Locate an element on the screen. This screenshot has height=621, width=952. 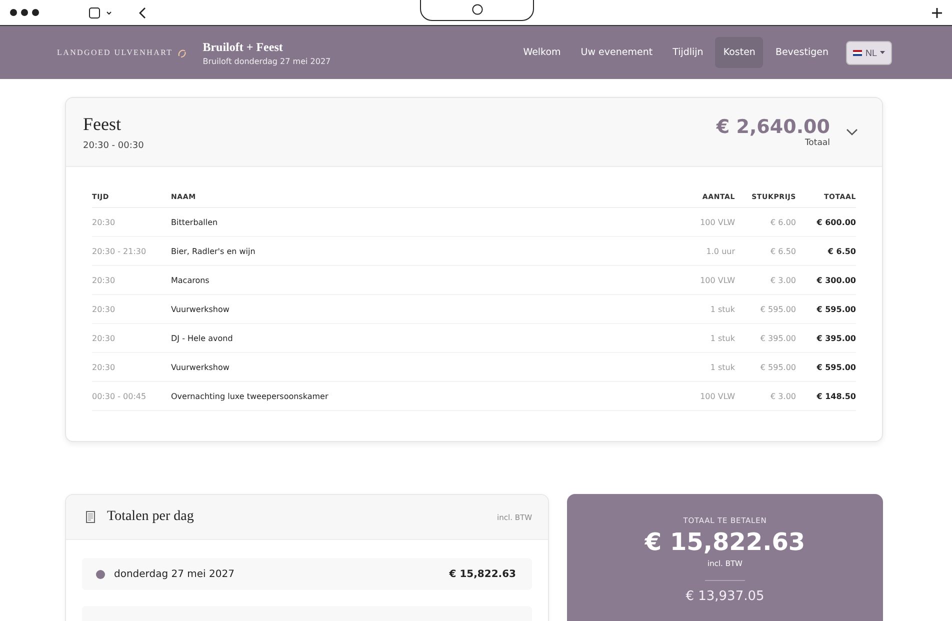
table-cell: 20:30 - 21:30 is located at coordinates (131, 251).